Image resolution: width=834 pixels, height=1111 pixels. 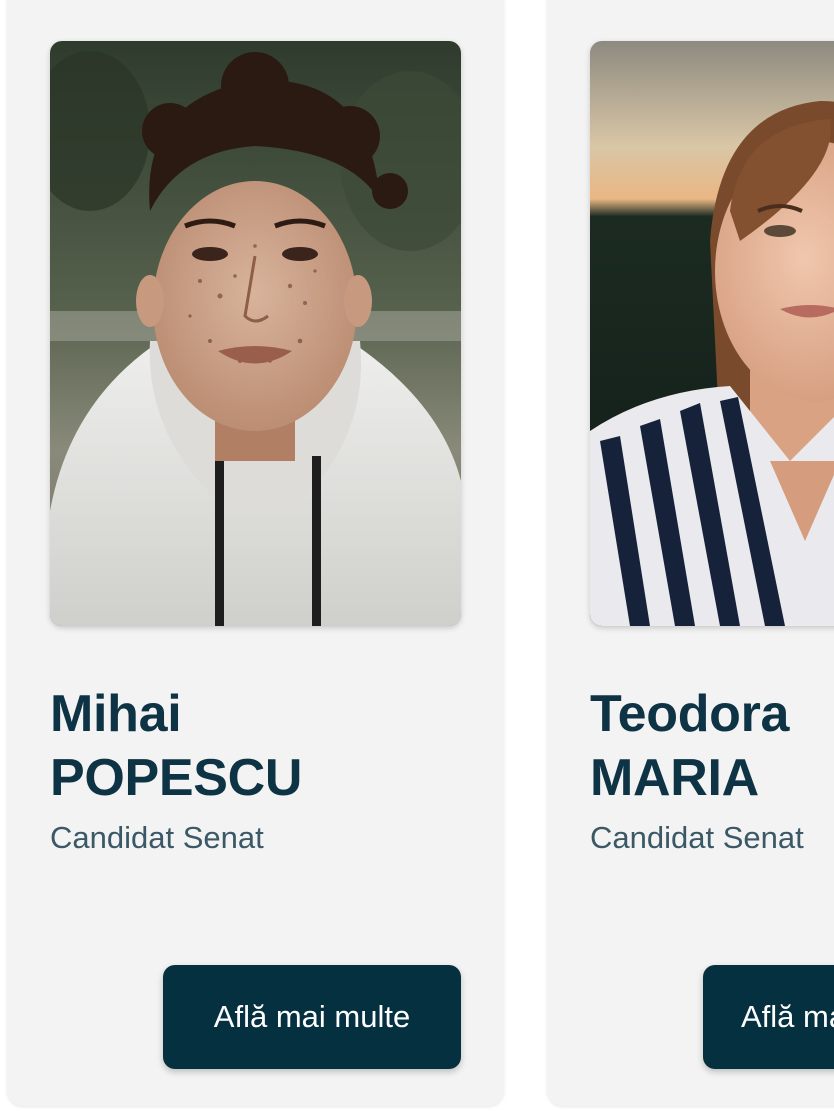 What do you see at coordinates (176, 746) in the screenshot?
I see `candidate-name: Mihai POPESCU` at bounding box center [176, 746].